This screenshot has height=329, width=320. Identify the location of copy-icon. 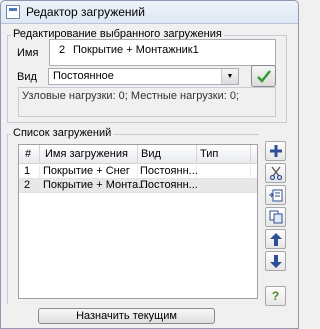
(275, 217).